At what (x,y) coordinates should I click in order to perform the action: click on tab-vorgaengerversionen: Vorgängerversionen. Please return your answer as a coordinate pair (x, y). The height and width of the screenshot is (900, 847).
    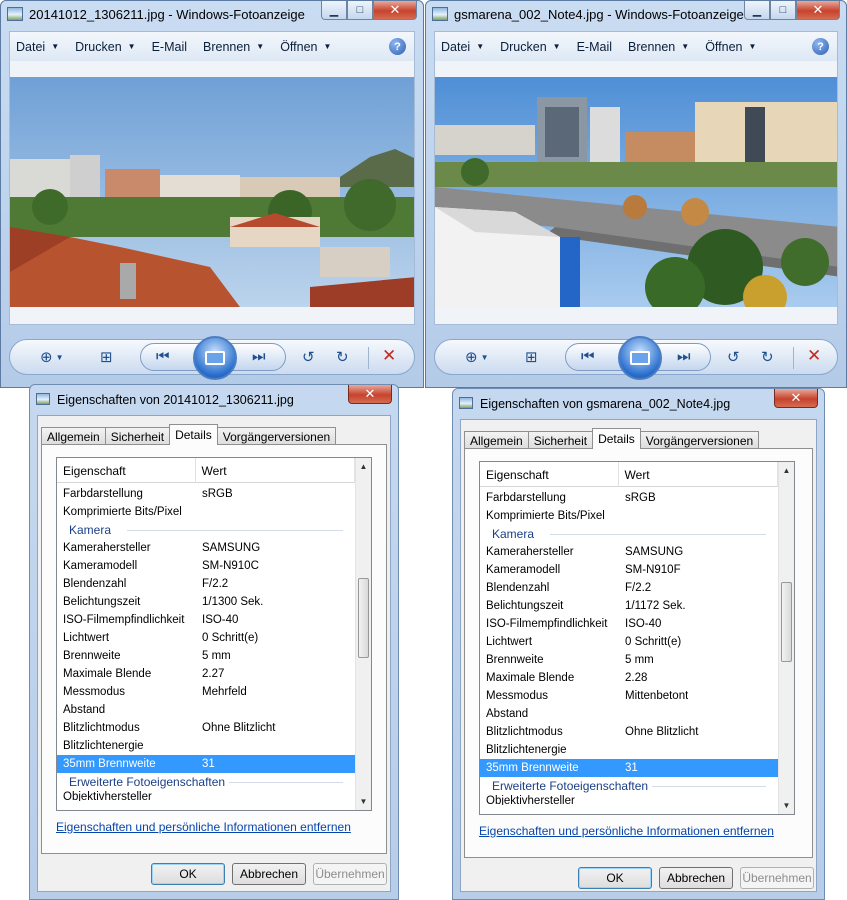
    Looking at the image, I should click on (699, 440).